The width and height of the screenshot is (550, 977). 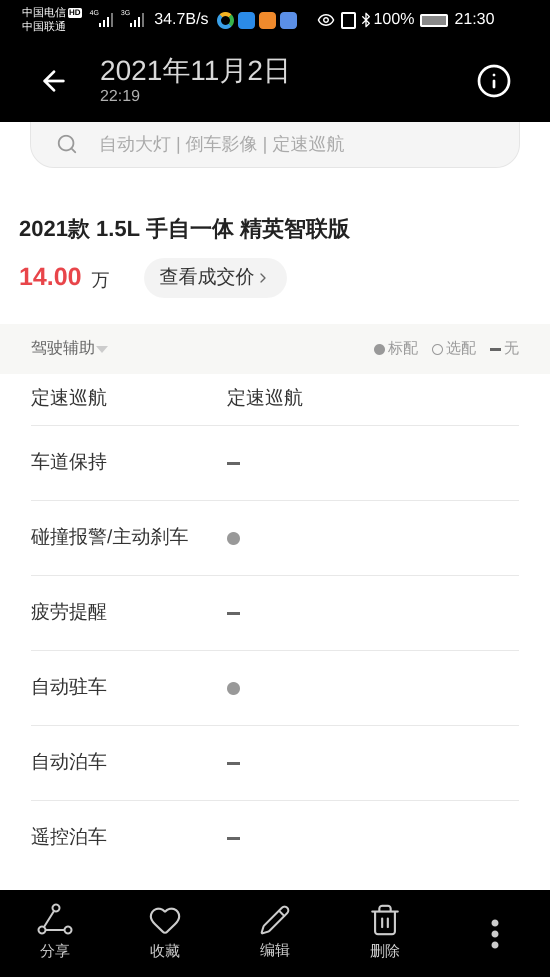 I want to click on carrier-label: 中国联通, so click(x=44, y=27).